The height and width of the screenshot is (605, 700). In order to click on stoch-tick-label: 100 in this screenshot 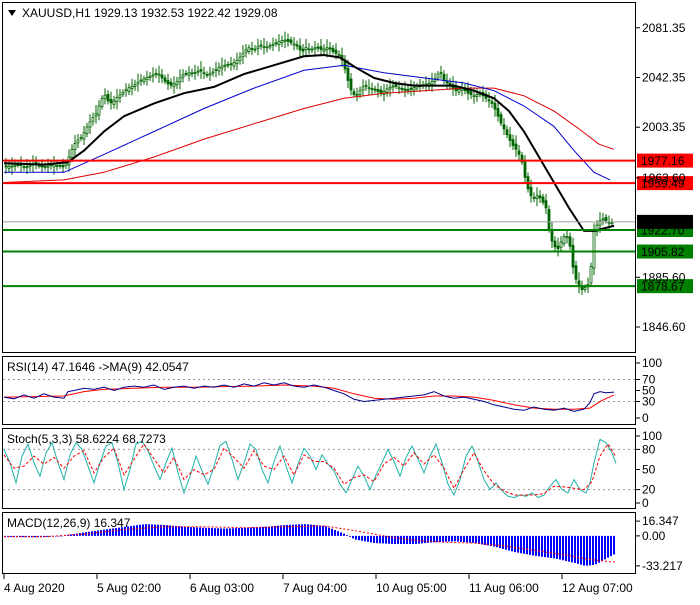, I will do `click(652, 436)`.